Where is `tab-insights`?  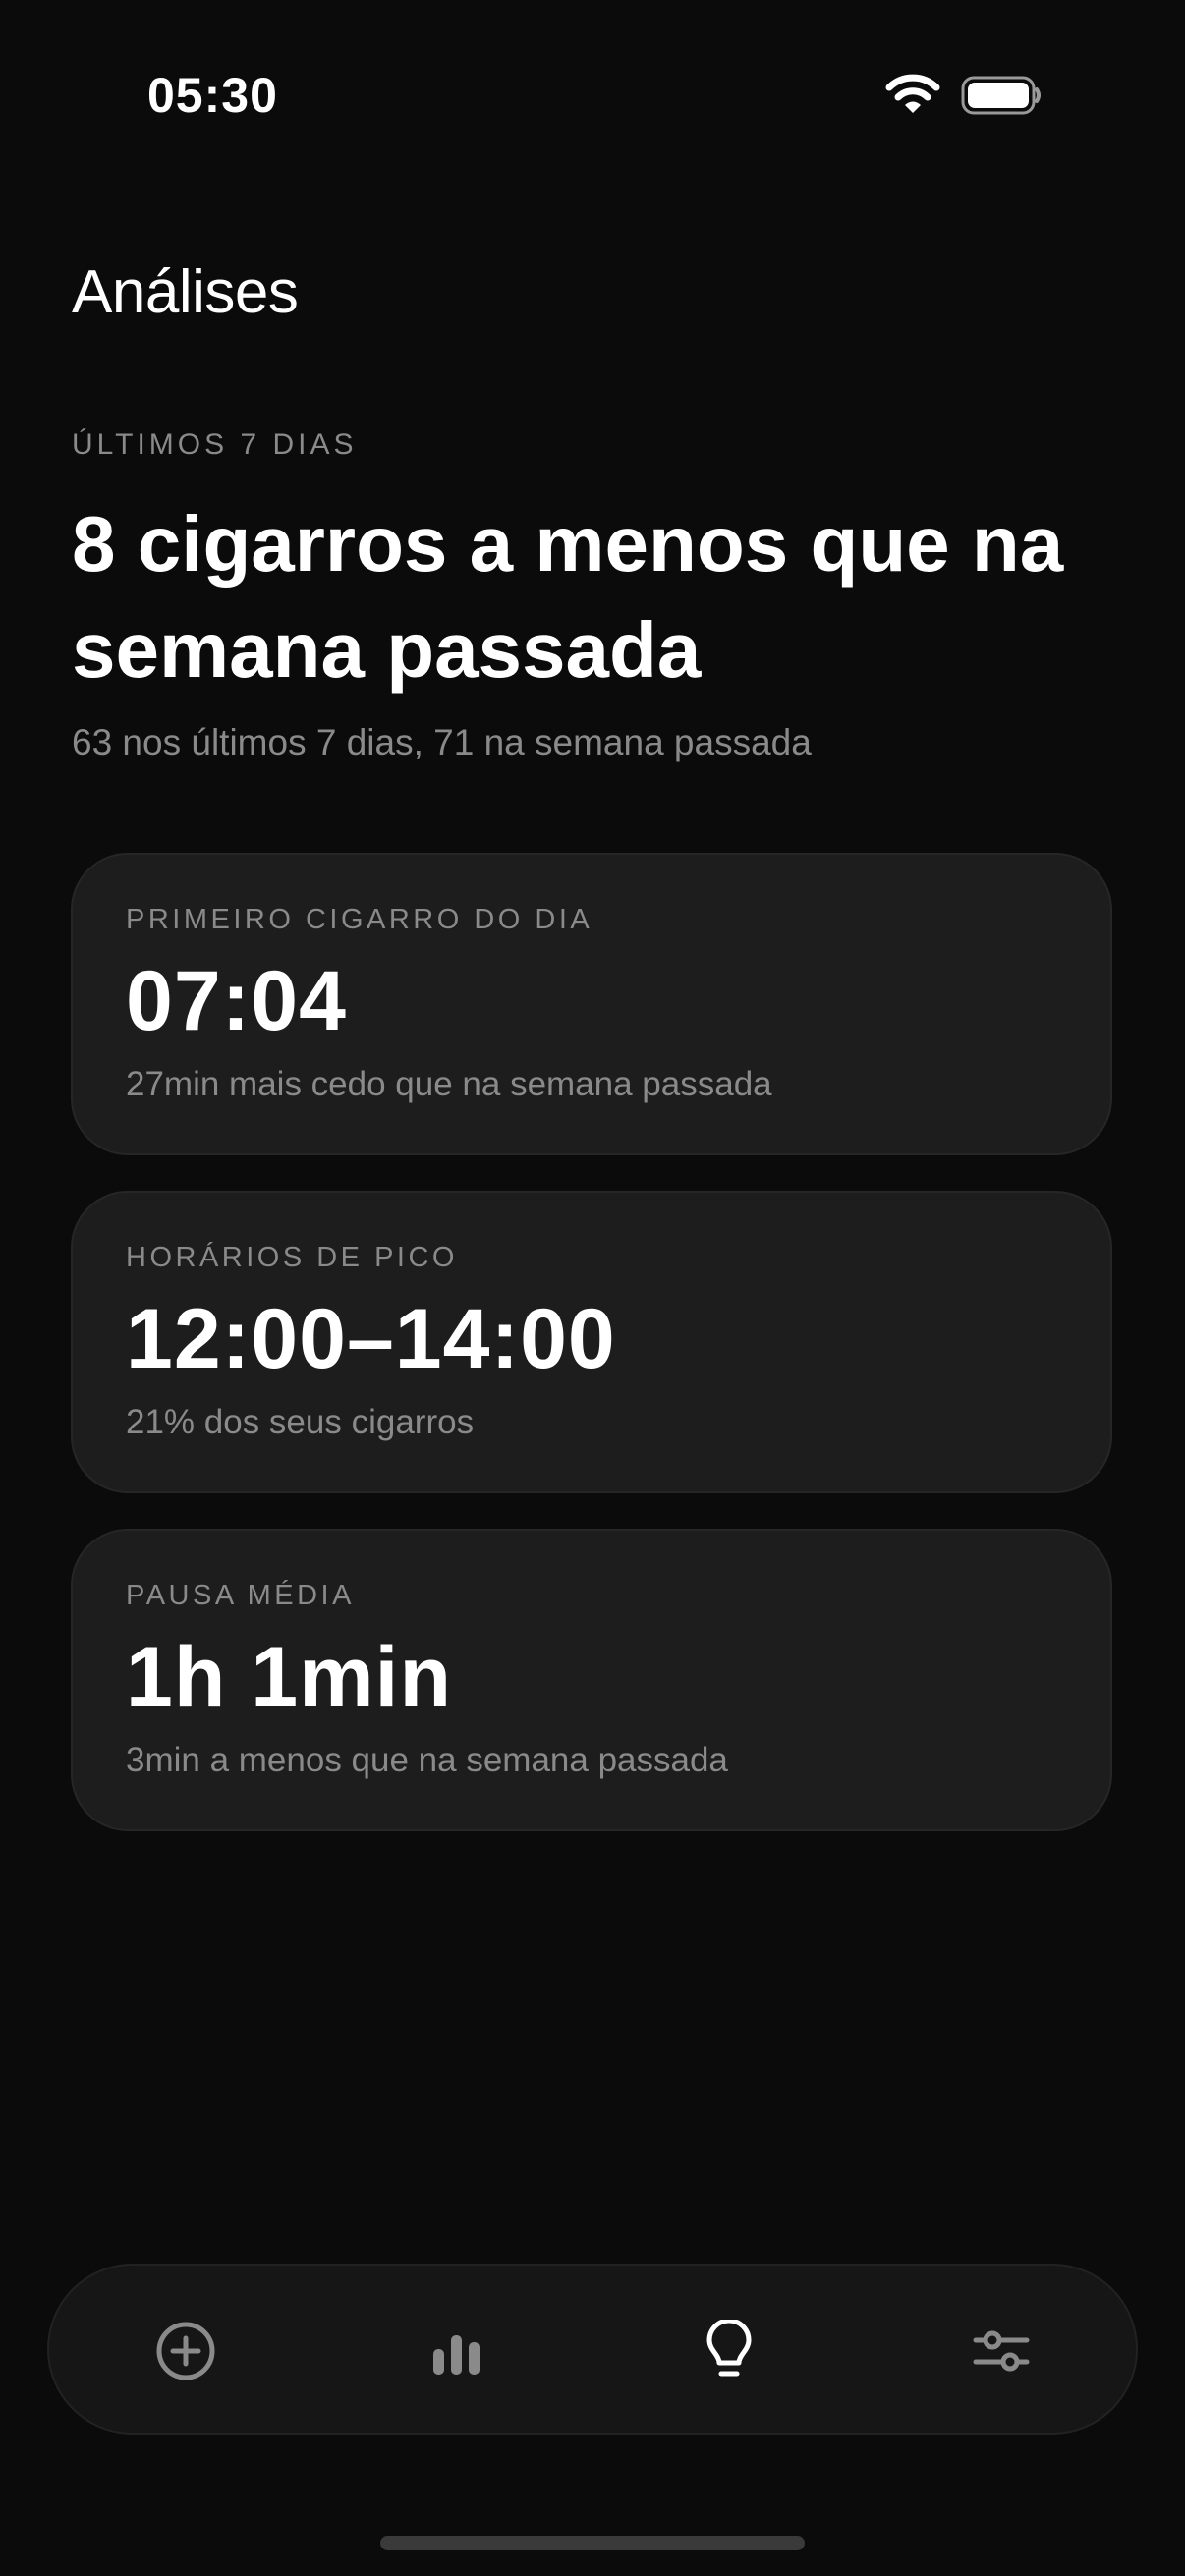
tab-insights is located at coordinates (729, 2351).